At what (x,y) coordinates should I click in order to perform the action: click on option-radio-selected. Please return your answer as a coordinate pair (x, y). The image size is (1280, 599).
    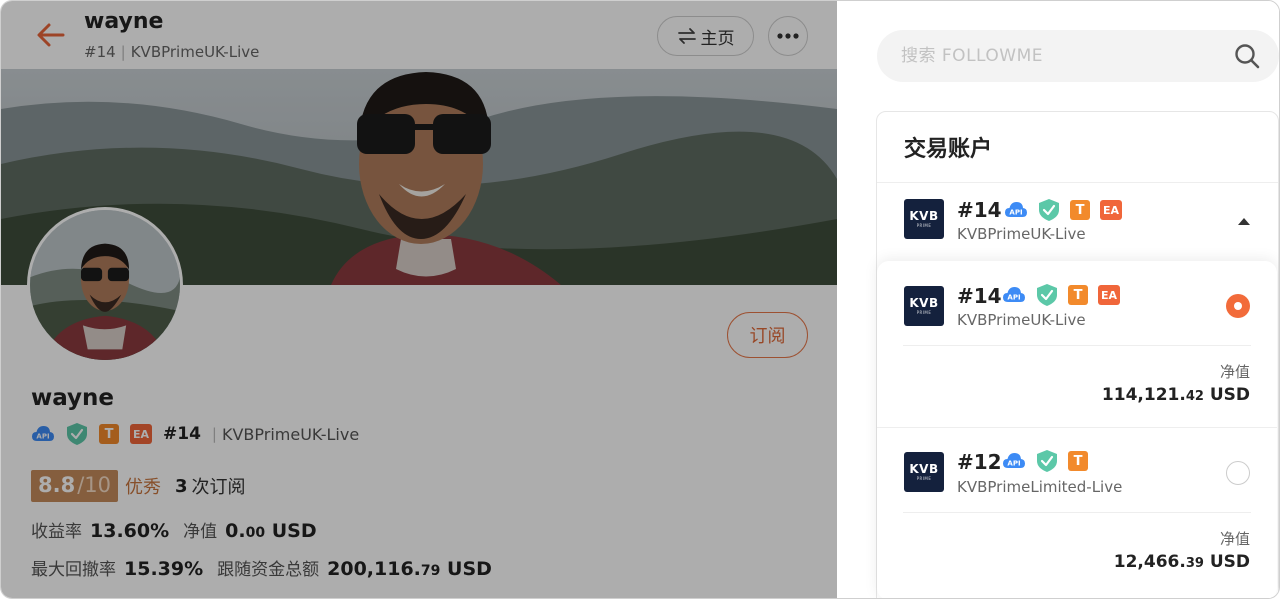
    Looking at the image, I should click on (1238, 306).